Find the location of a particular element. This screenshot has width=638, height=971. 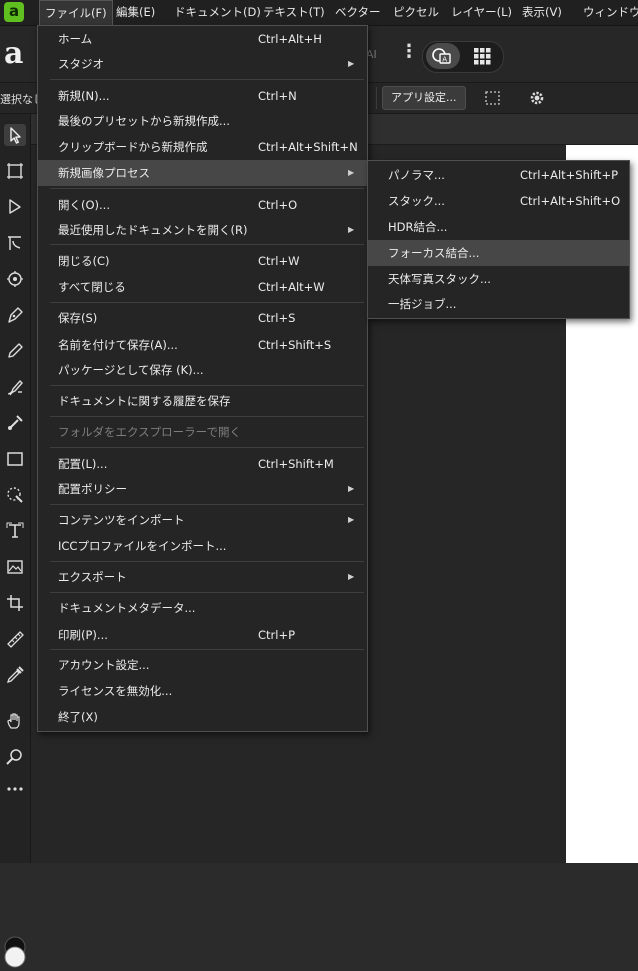

shape-builder-tool-icon is located at coordinates (15, 279).